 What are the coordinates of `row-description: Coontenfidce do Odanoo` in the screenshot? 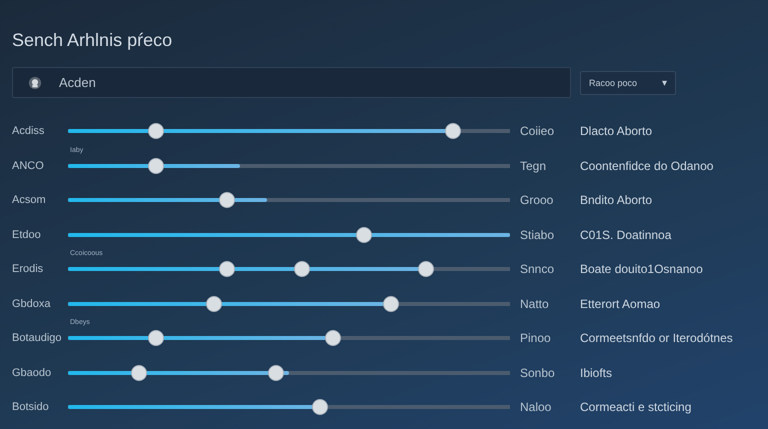 It's located at (647, 165).